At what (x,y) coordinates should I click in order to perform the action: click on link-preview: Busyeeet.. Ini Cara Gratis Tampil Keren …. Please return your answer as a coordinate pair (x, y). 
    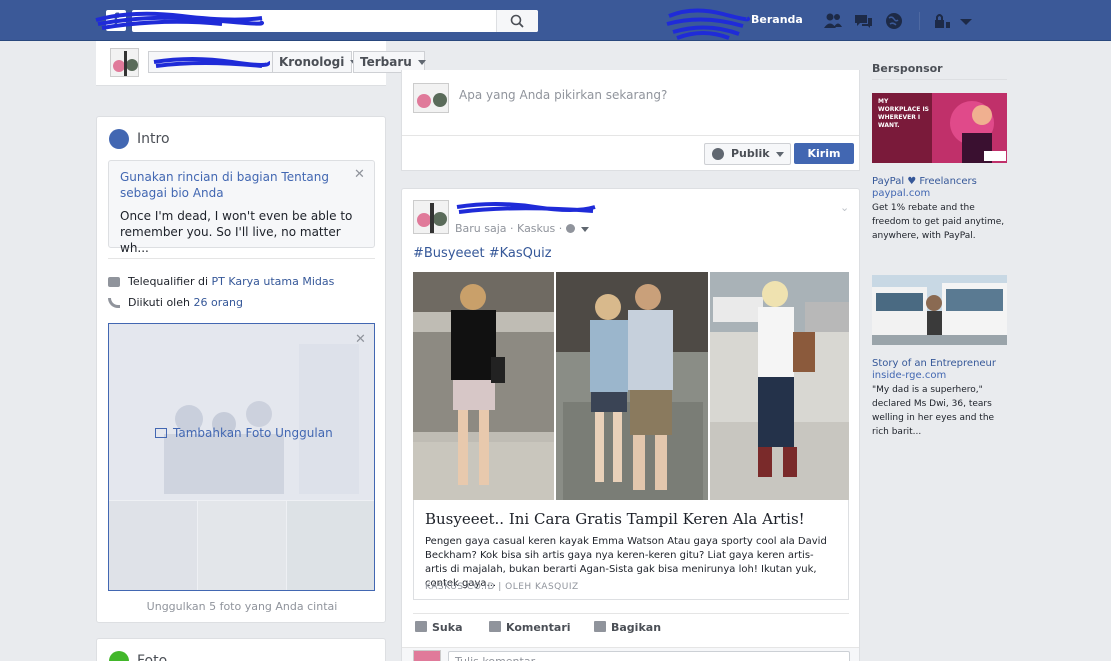
    Looking at the image, I should click on (631, 550).